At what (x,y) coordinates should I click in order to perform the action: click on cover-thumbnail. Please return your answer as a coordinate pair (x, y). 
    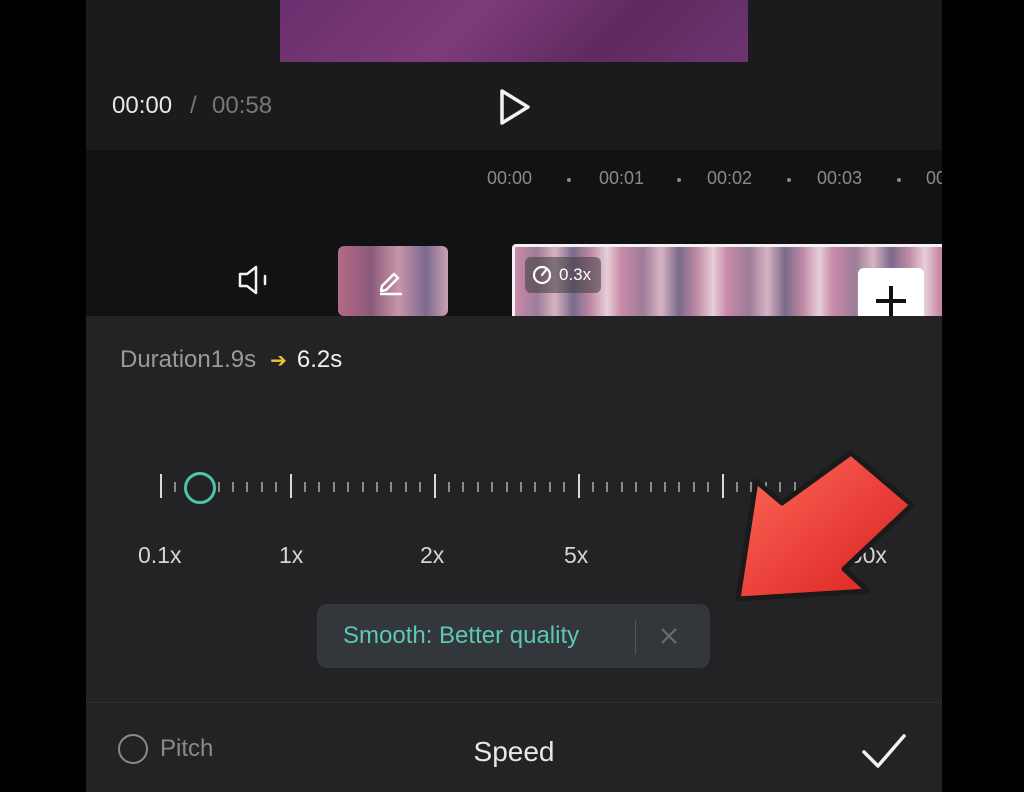
    Looking at the image, I should click on (393, 281).